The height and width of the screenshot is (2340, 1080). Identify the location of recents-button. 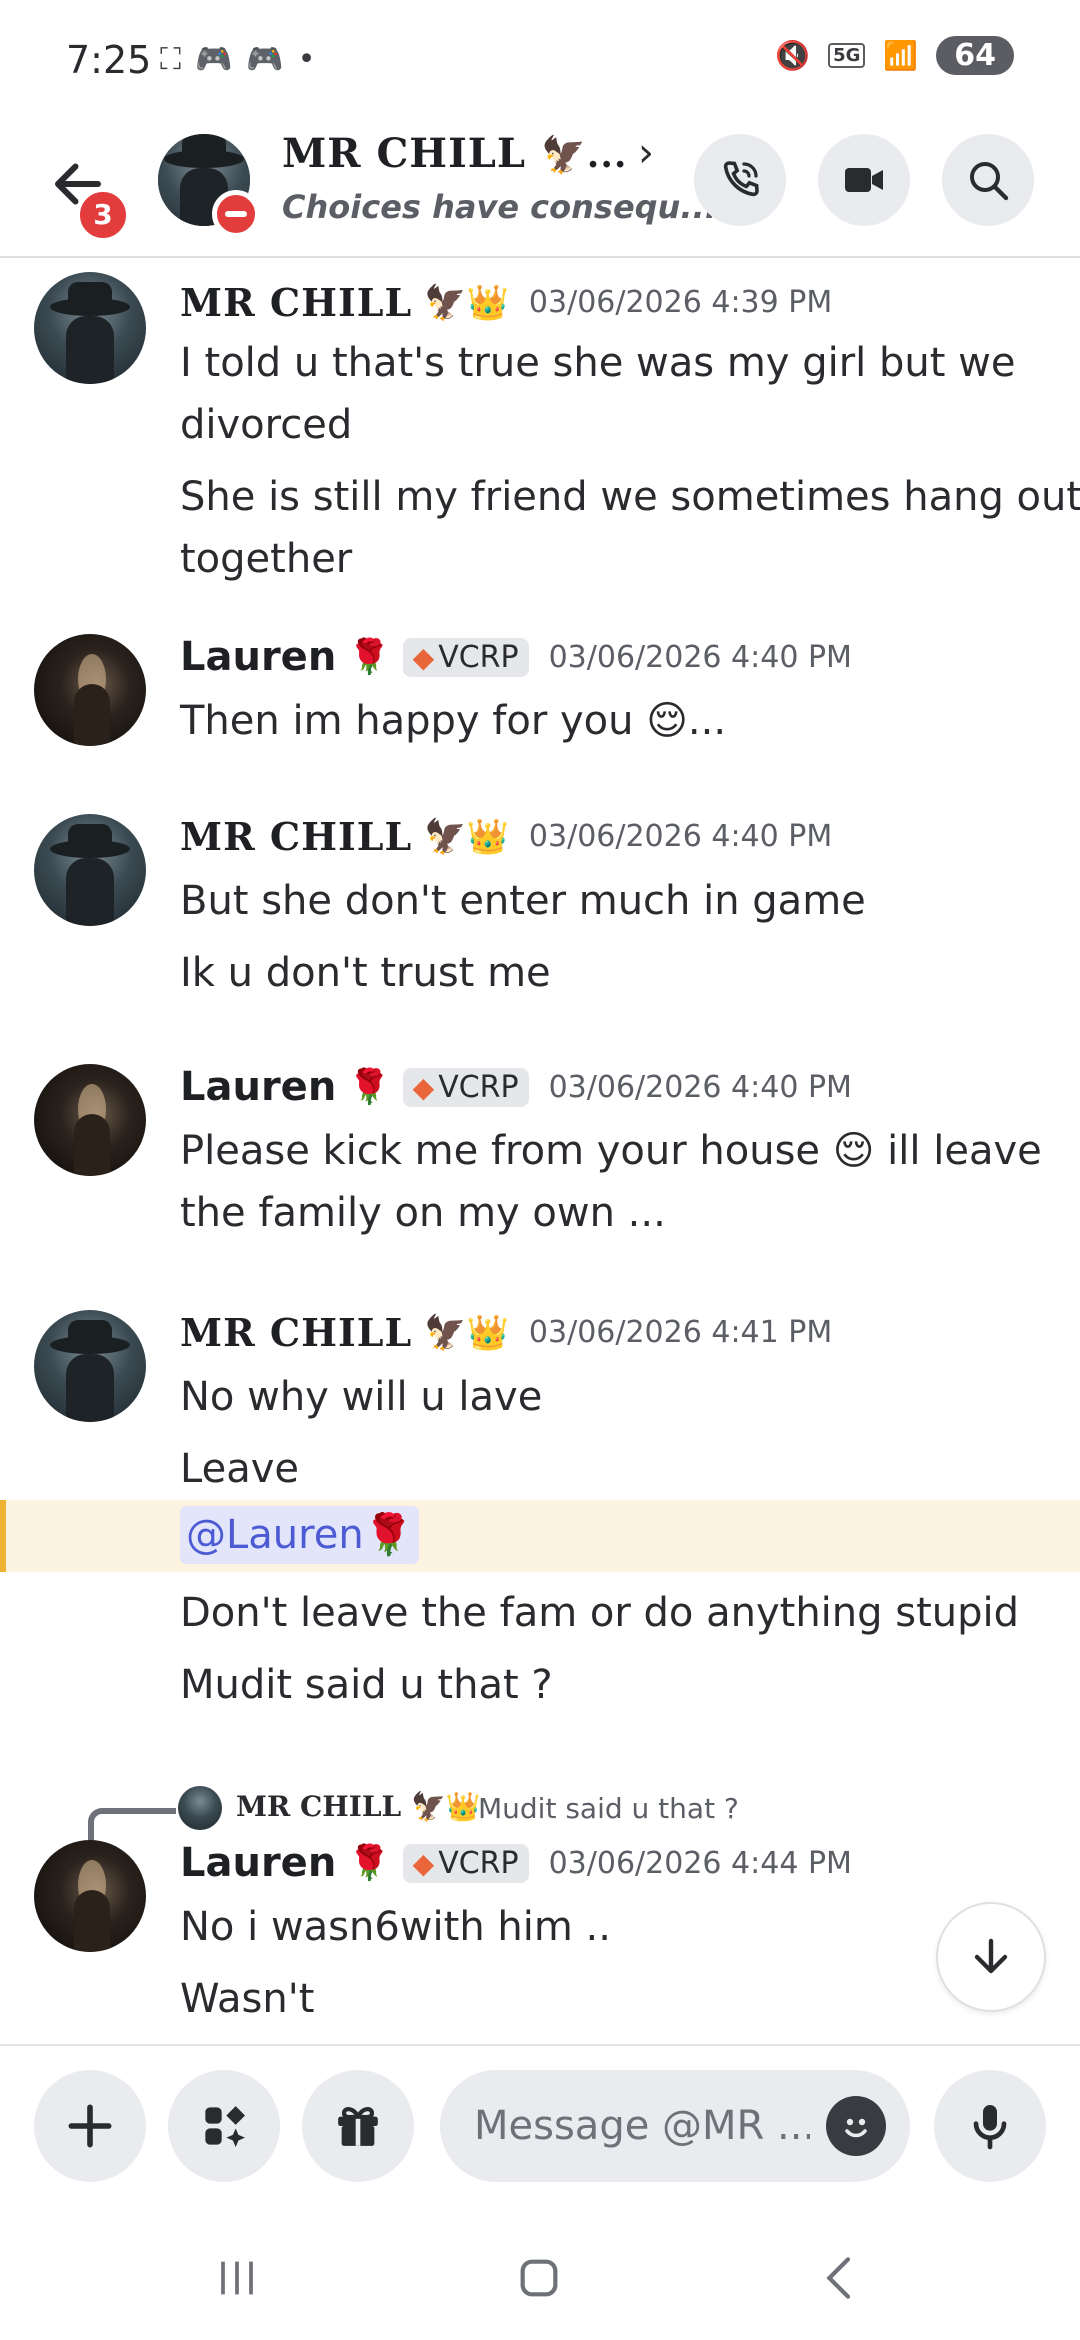
(237, 2278).